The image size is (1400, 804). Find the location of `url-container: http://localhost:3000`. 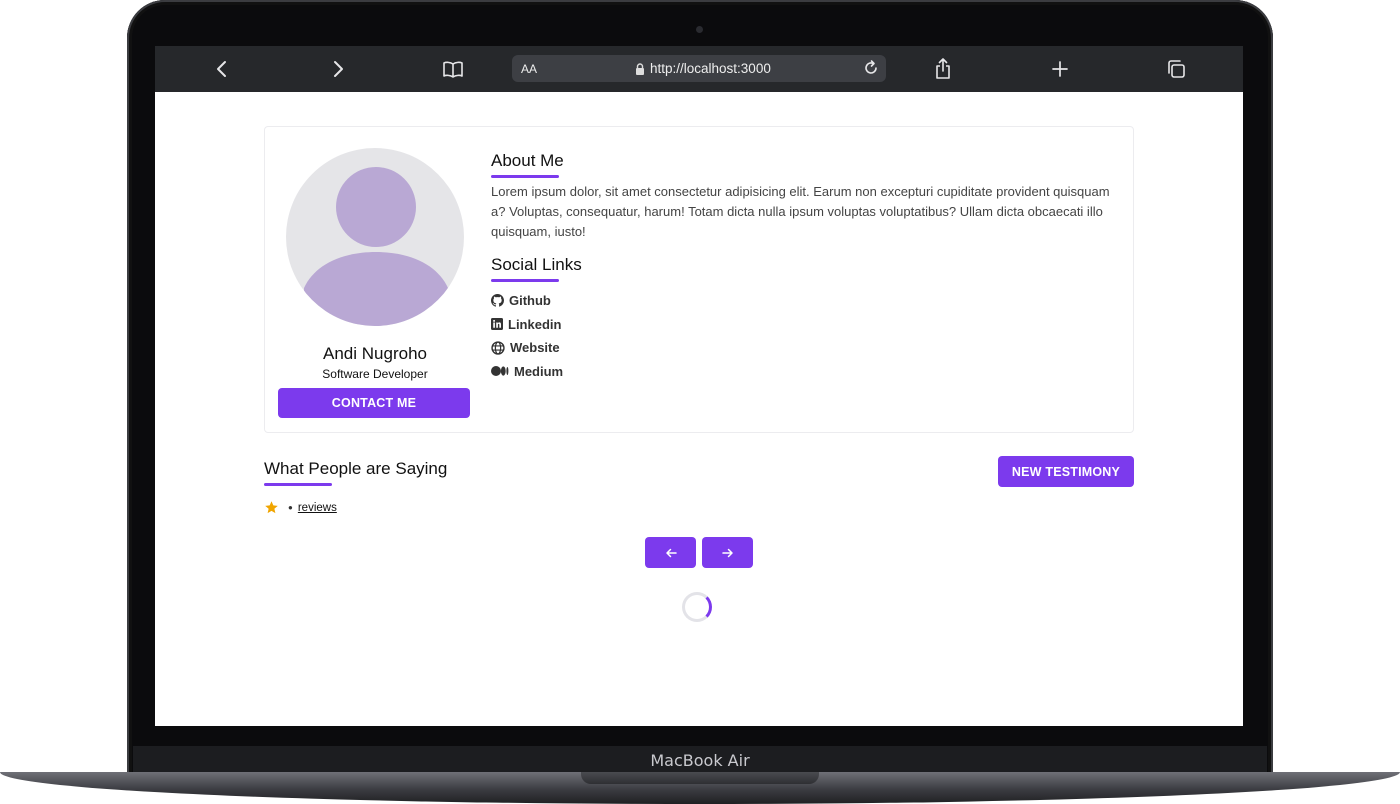

url-container: http://localhost:3000 is located at coordinates (703, 68).